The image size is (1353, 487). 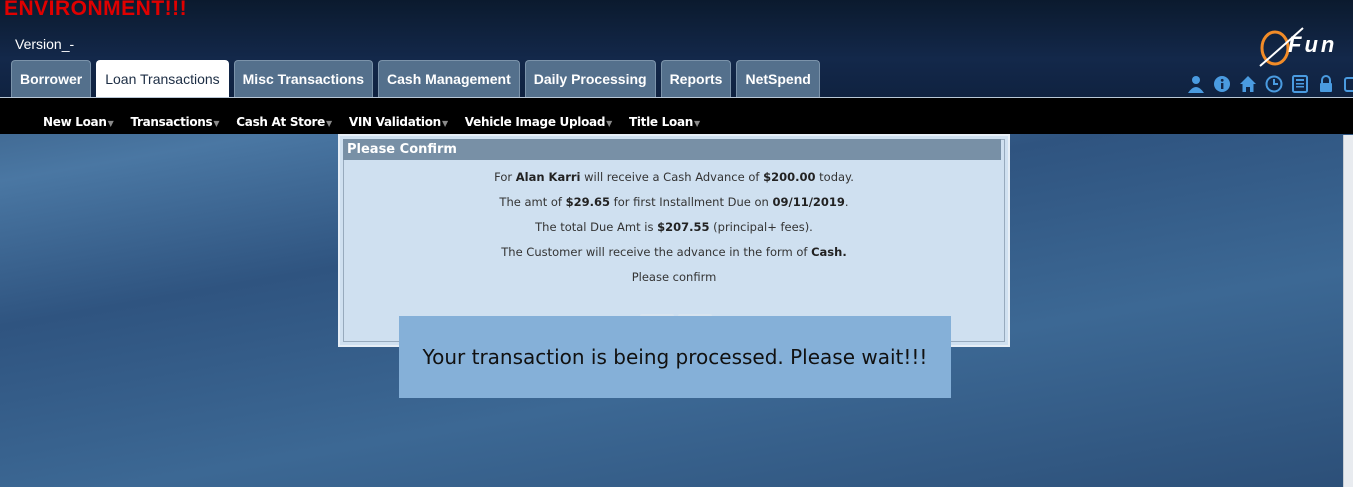 I want to click on tab-netspend: NetSpend, so click(x=778, y=78).